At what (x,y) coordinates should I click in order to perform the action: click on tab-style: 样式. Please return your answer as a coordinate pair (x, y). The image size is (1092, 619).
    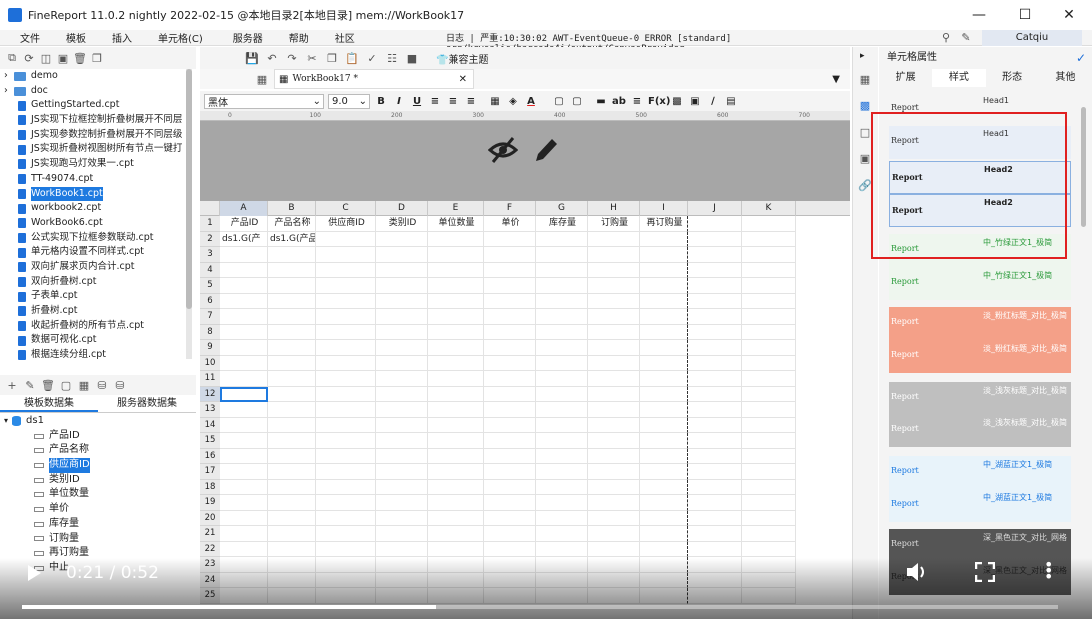
    Looking at the image, I should click on (959, 78).